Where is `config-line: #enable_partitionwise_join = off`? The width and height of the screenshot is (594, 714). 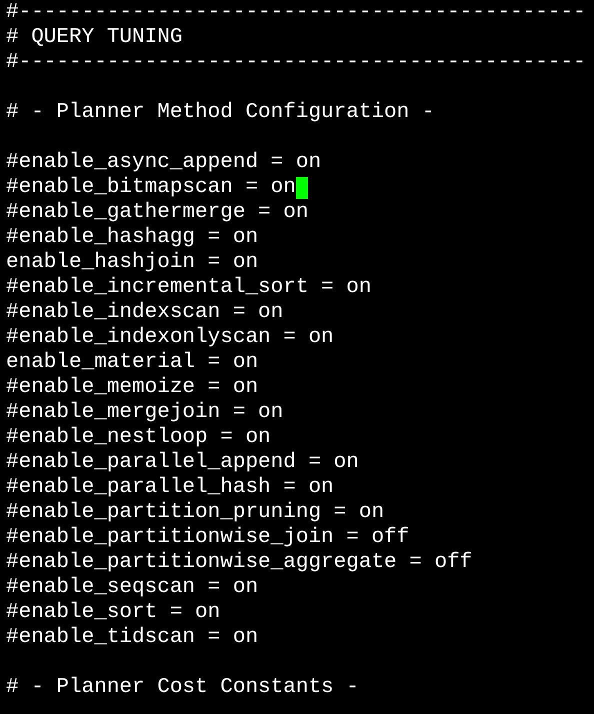 config-line: #enable_partitionwise_join = off is located at coordinates (208, 537).